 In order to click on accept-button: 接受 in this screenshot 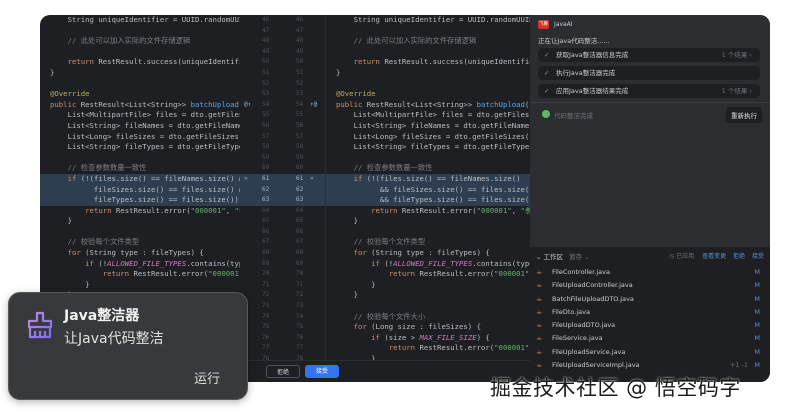, I will do `click(322, 371)`.